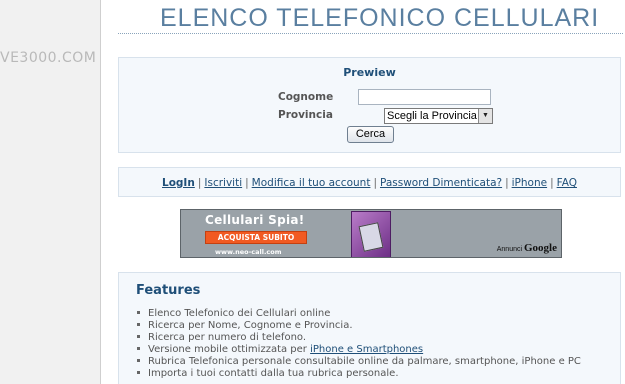 The image size is (625, 384). What do you see at coordinates (306, 97) in the screenshot?
I see `cognome-label: Cognome` at bounding box center [306, 97].